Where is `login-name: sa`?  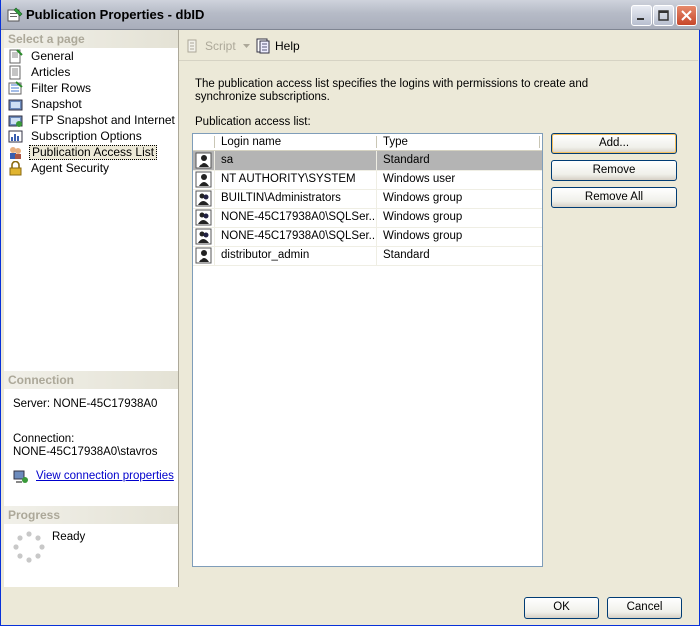
login-name: sa is located at coordinates (227, 160).